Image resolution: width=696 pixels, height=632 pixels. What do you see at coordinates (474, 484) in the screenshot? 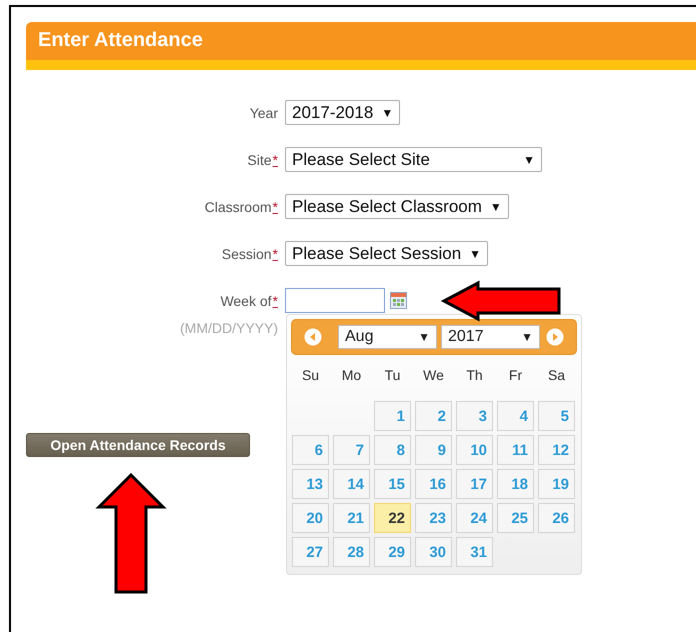
I see `day-cell: 17` at bounding box center [474, 484].